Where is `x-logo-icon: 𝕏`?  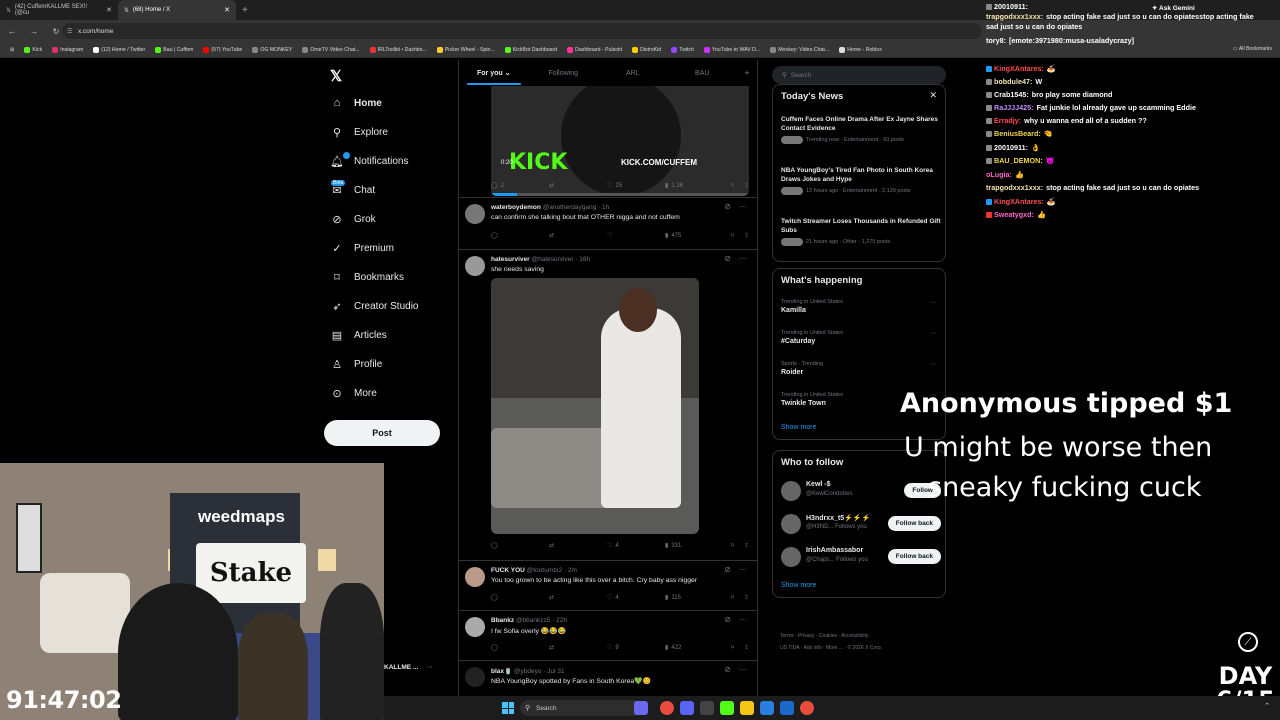
x-logo-icon: 𝕏 is located at coordinates (336, 76).